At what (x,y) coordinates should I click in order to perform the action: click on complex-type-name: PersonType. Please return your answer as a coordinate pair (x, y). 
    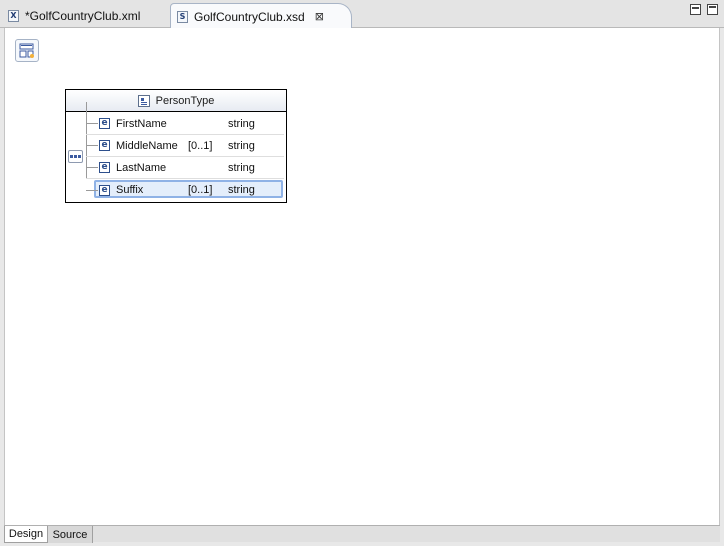
    Looking at the image, I should click on (185, 100).